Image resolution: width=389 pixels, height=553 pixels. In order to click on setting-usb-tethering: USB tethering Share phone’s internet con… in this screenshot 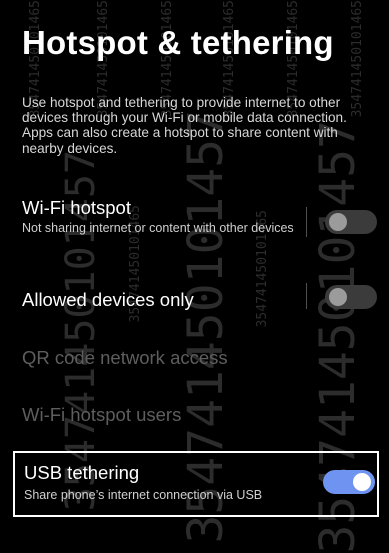, I will do `click(196, 484)`.